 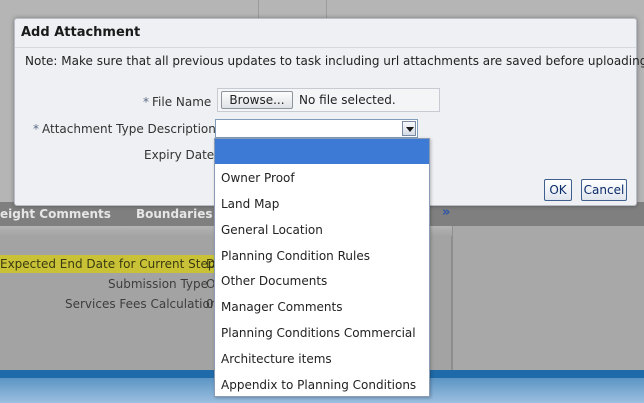 What do you see at coordinates (548, 301) in the screenshot?
I see `background-right-area` at bounding box center [548, 301].